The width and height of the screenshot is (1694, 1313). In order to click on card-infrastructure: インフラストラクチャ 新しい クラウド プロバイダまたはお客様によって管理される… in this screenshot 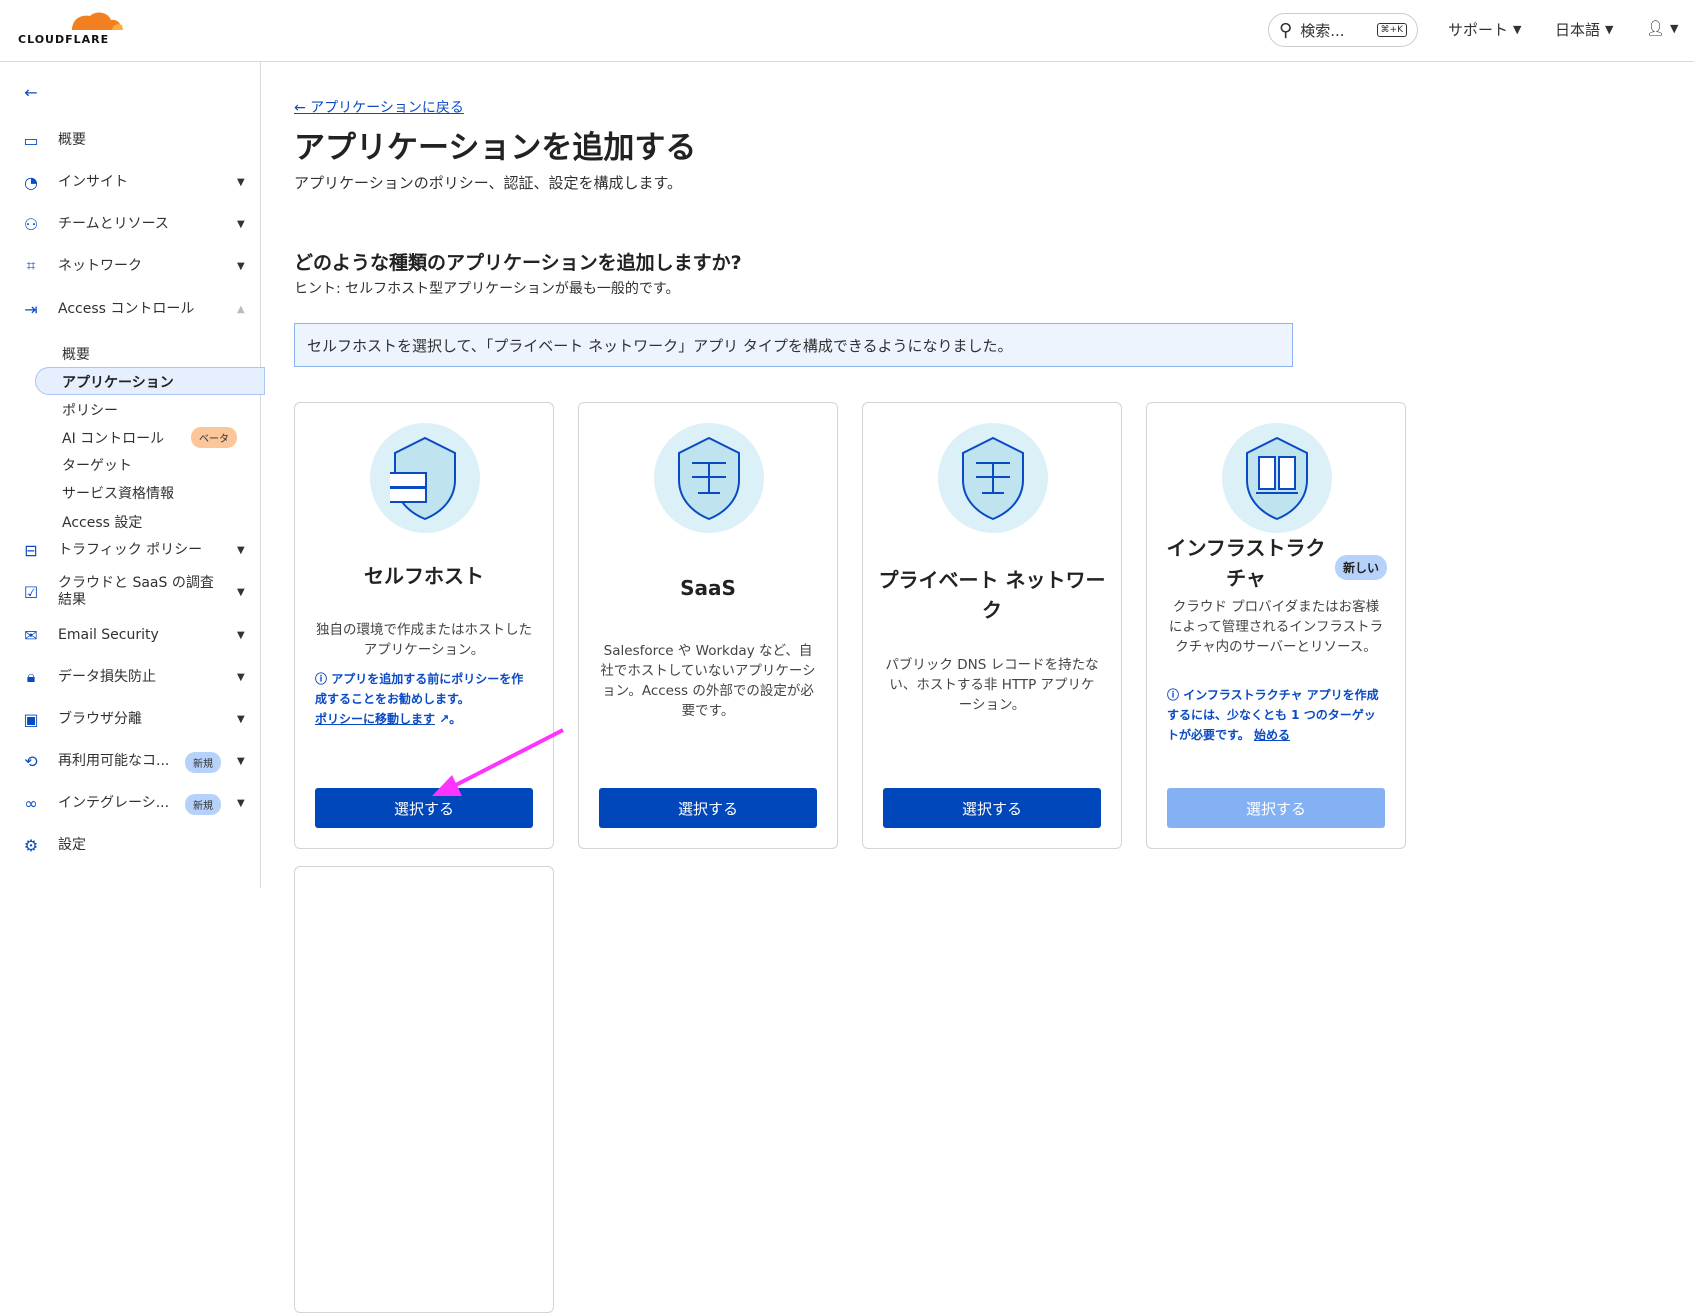, I will do `click(1276, 625)`.